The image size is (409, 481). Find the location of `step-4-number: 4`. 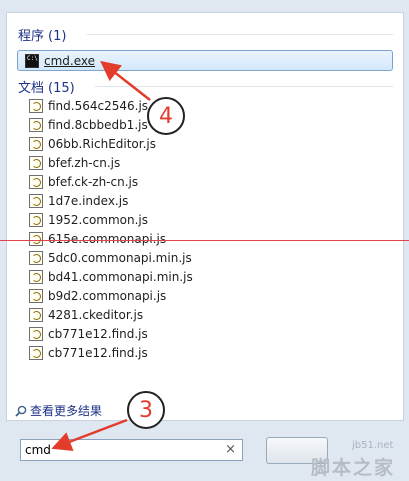

step-4-number: 4 is located at coordinates (166, 116).